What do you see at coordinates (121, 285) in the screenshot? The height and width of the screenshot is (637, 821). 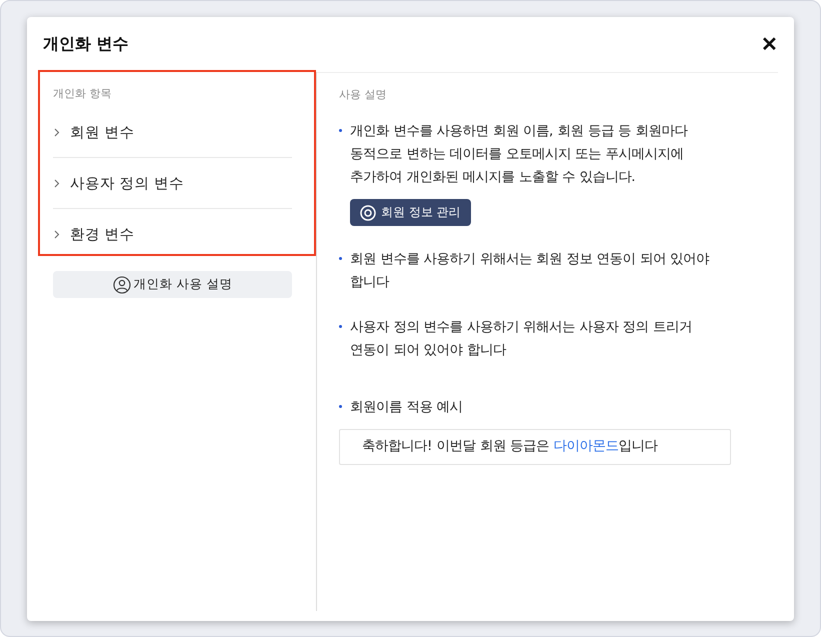 I see `user-icon` at bounding box center [121, 285].